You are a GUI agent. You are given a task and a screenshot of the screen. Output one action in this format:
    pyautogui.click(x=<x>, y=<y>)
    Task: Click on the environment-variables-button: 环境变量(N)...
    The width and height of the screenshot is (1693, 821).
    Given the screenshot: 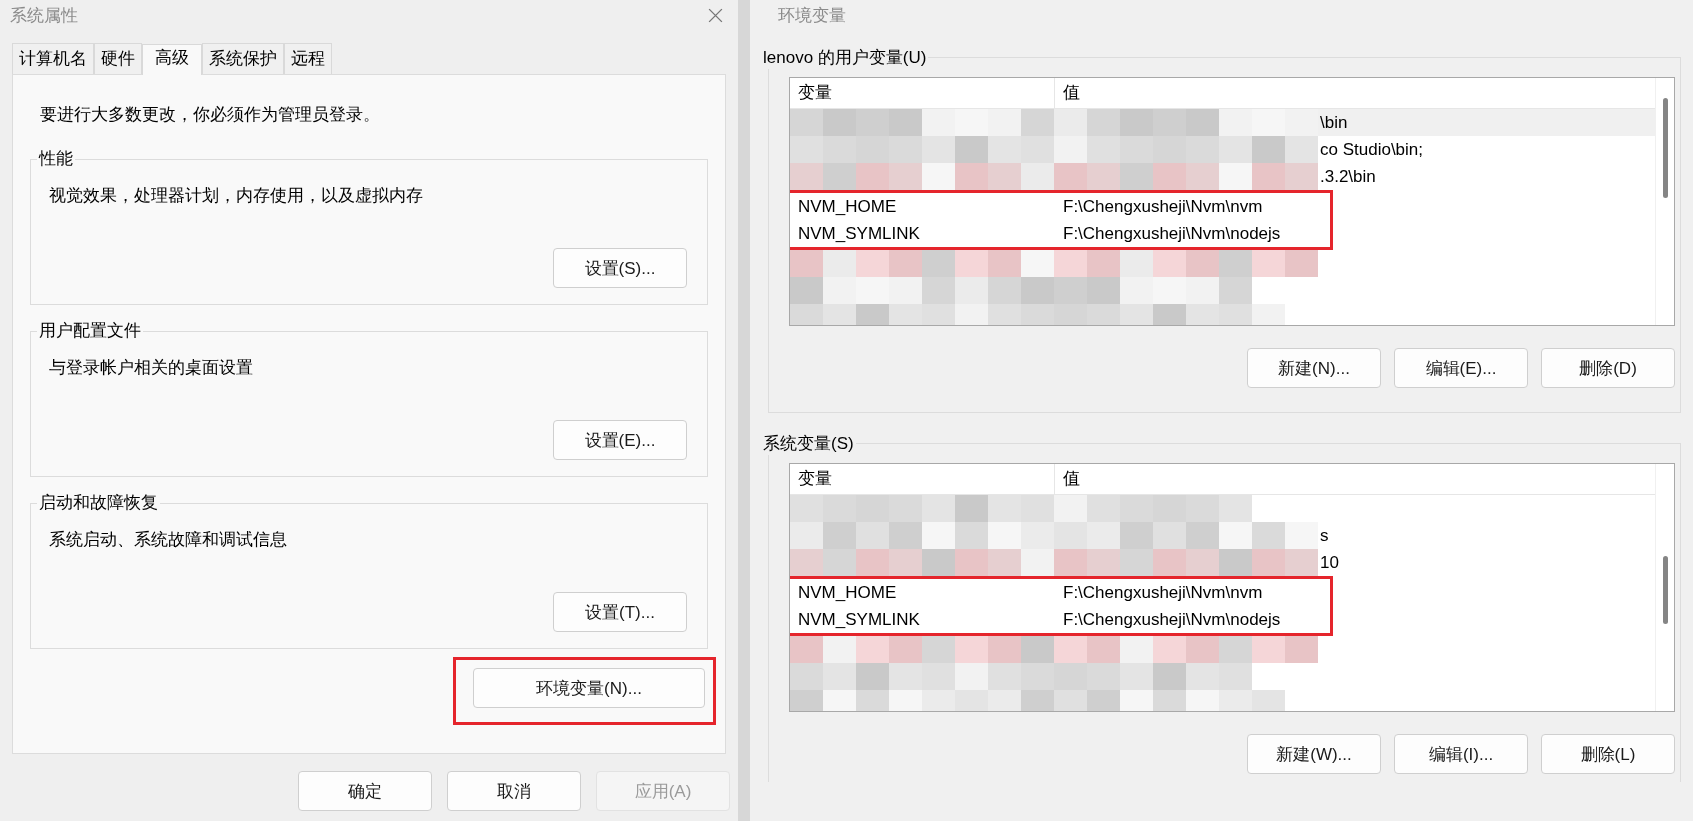 What is the action you would take?
    pyautogui.click(x=589, y=688)
    